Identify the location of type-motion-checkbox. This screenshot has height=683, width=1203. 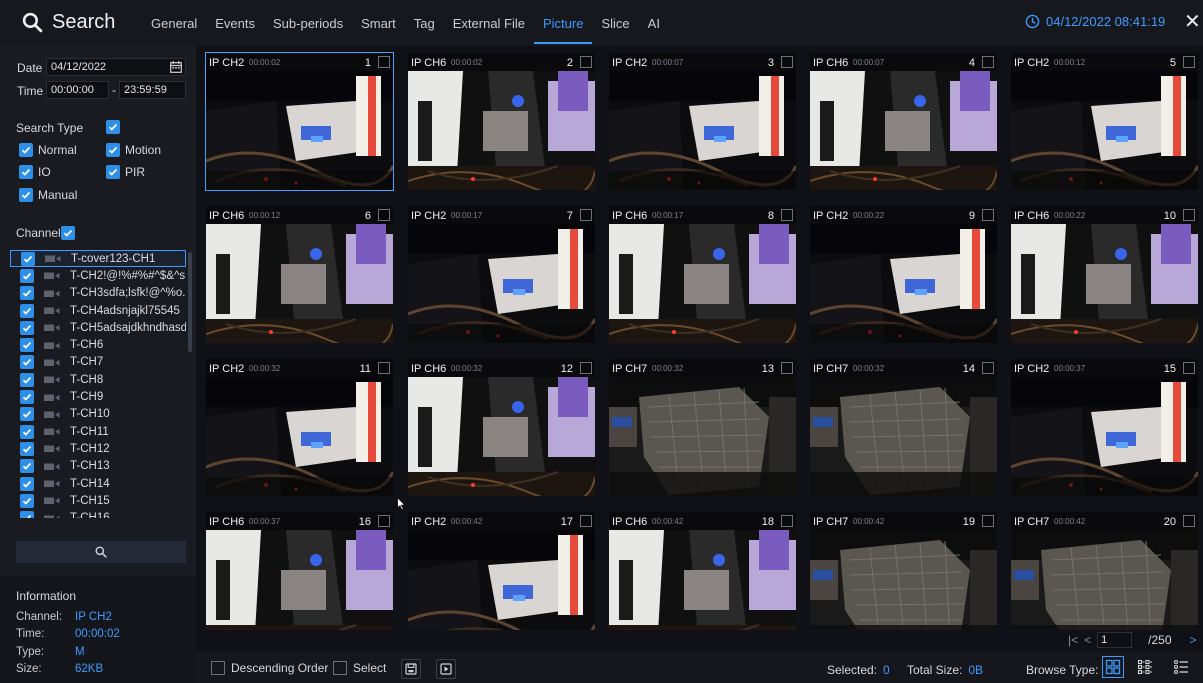
(113, 150).